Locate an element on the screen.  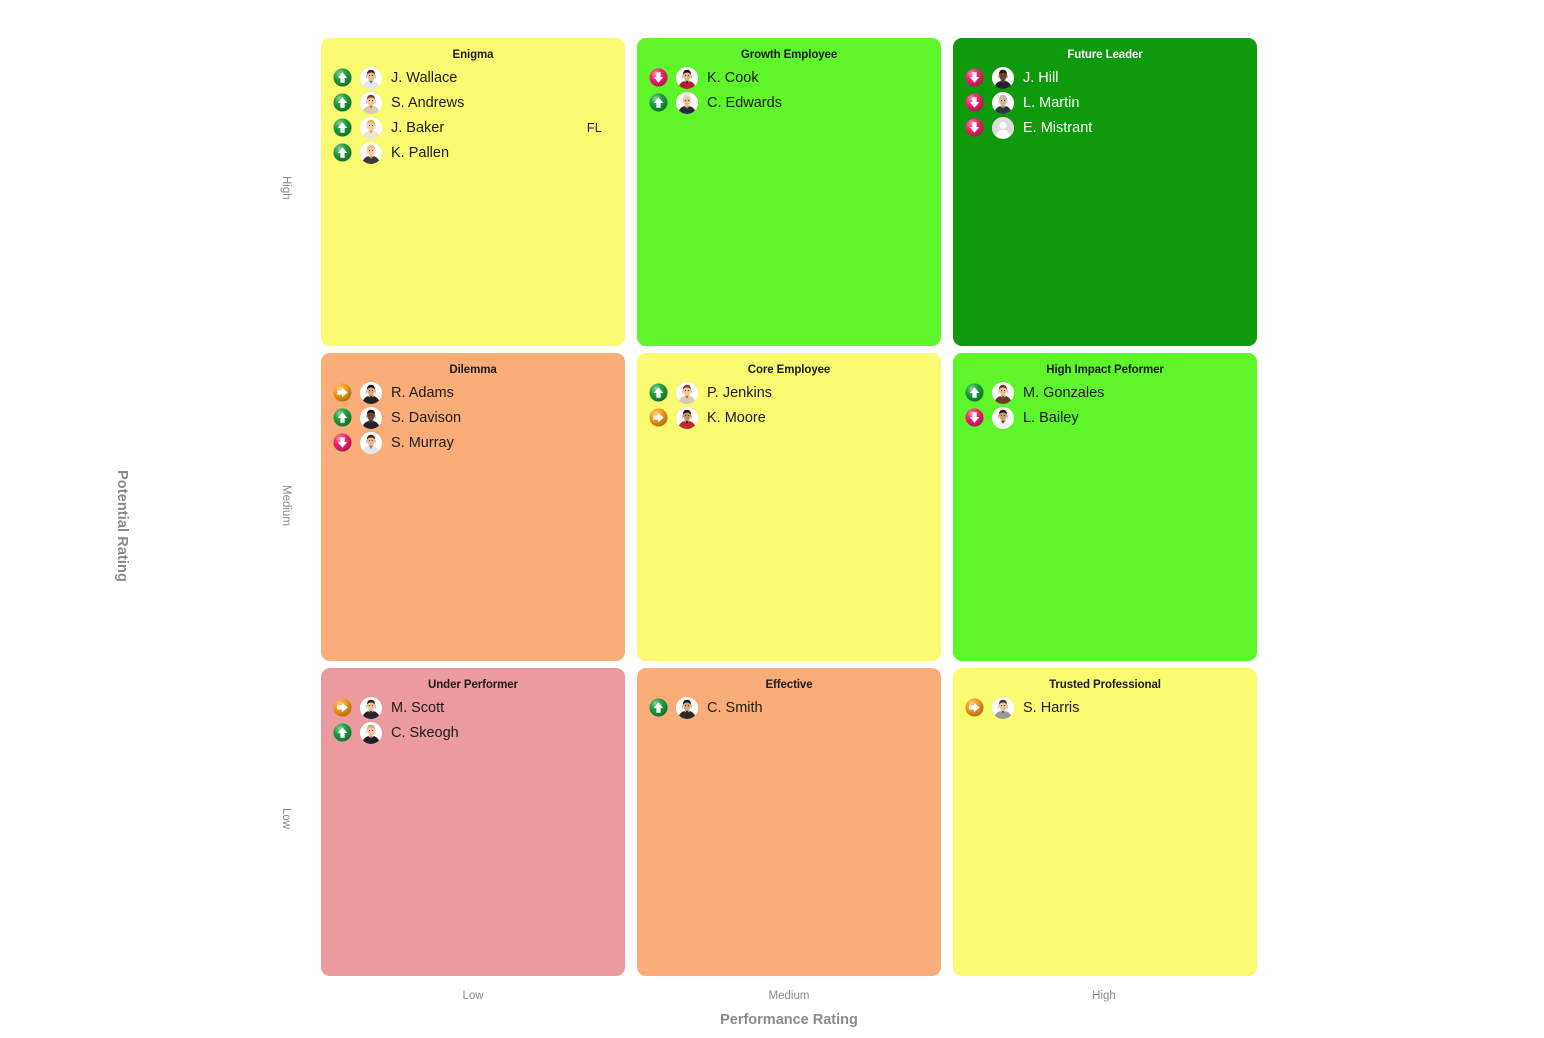
employee-row: E. Mistrant is located at coordinates (1106, 127).